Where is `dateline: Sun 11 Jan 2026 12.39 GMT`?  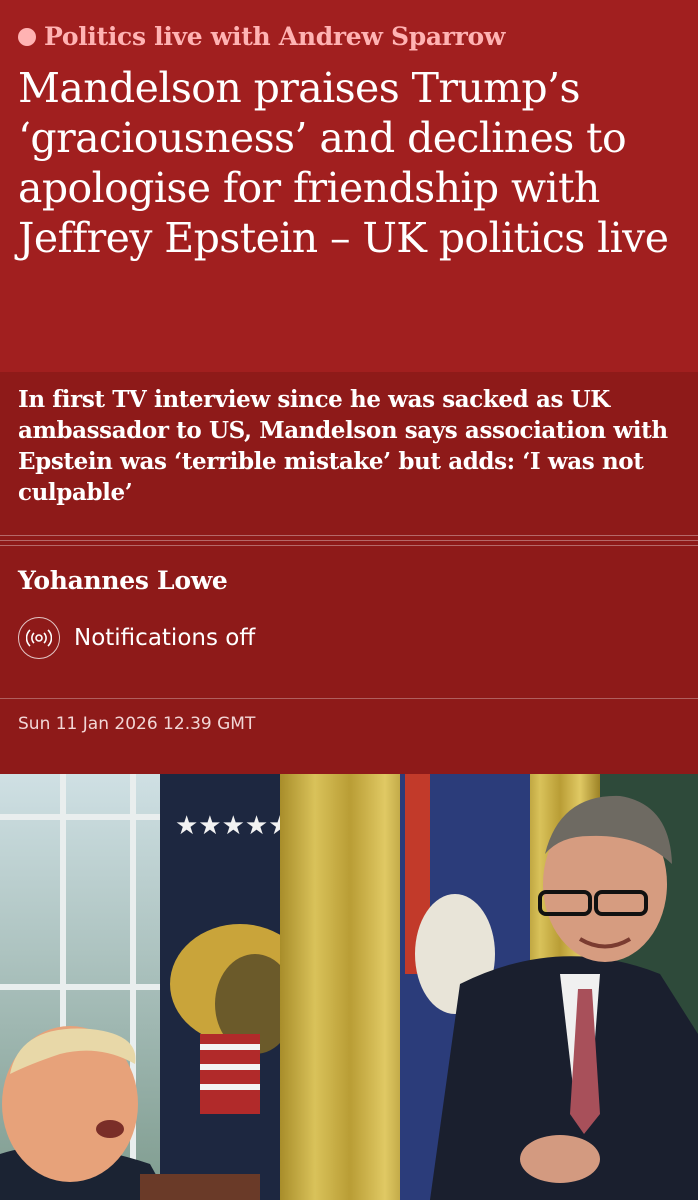 dateline: Sun 11 Jan 2026 12.39 GMT is located at coordinates (137, 724).